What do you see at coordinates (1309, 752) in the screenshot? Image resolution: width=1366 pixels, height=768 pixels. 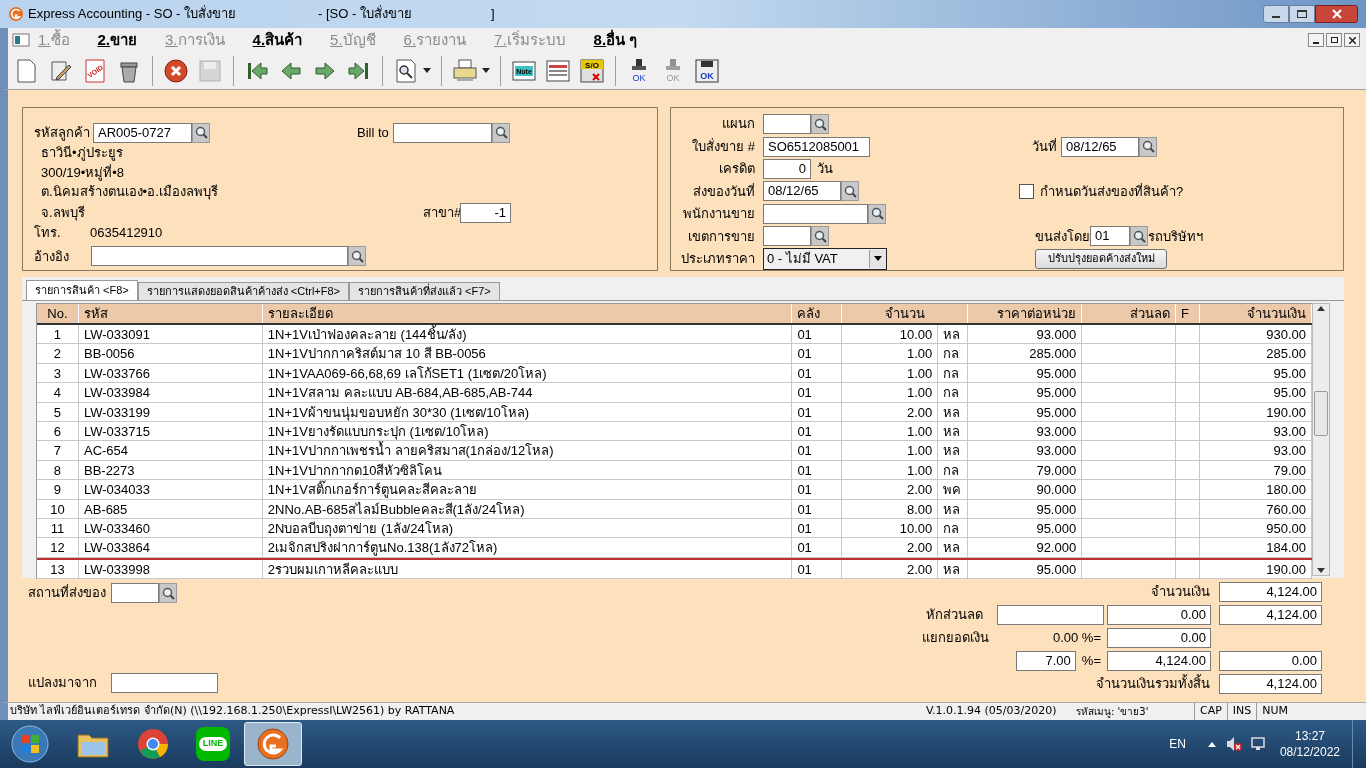 I see `clock-date: 08/12/2022` at bounding box center [1309, 752].